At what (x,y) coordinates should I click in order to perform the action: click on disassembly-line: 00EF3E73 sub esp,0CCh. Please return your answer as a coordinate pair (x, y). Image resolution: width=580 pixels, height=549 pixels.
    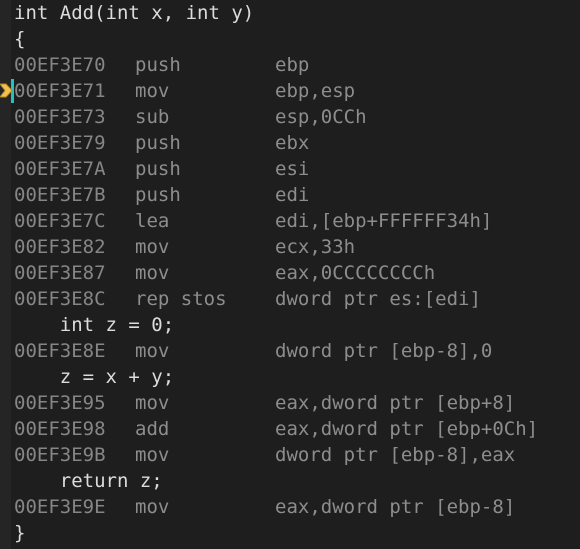
    Looking at the image, I should click on (290, 117).